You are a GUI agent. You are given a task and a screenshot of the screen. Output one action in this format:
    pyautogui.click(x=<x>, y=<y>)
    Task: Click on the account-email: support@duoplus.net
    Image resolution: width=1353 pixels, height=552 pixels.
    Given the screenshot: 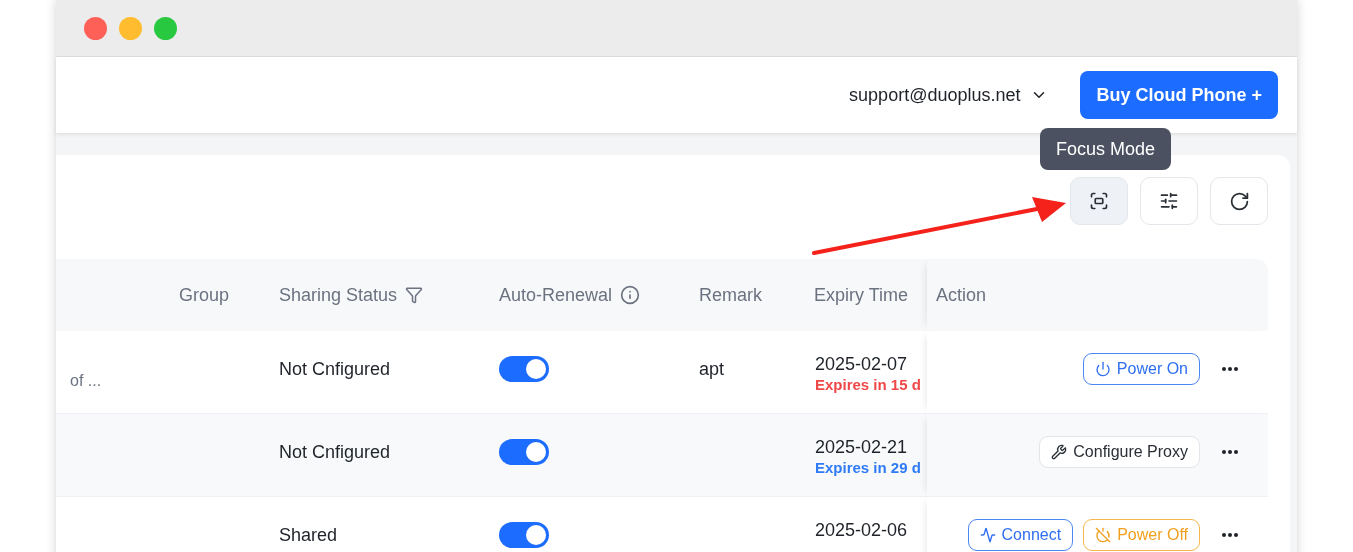 What is the action you would take?
    pyautogui.click(x=935, y=95)
    